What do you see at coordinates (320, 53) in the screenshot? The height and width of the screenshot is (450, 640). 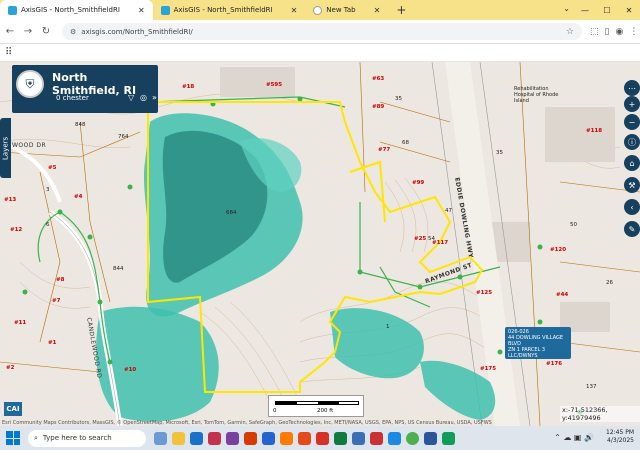 I see `bookmarks-bar: ⠿` at bounding box center [320, 53].